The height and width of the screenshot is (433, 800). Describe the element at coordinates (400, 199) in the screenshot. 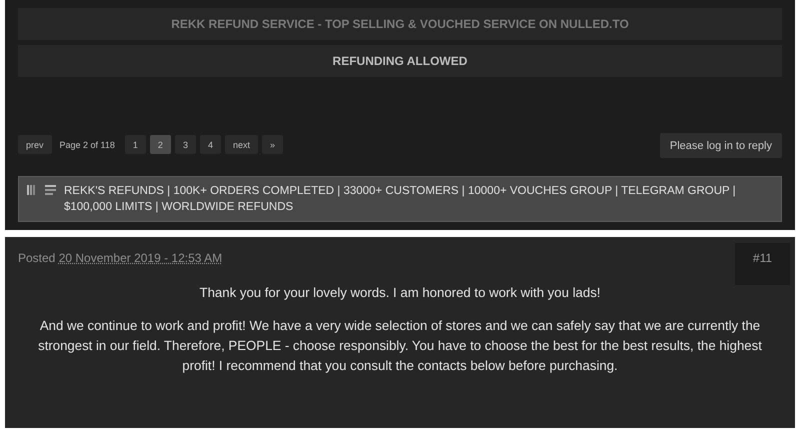

I see `thread-title: REKK'S REFUNDS | 100K+ ORDERS COMPLETED | 33000+ CUSTOMERS | 10000+ VOUCHES GROUP | TELEGRAM GROUP | $100,000 LIMITS | WORLDWIDE REFUNDS` at that location.